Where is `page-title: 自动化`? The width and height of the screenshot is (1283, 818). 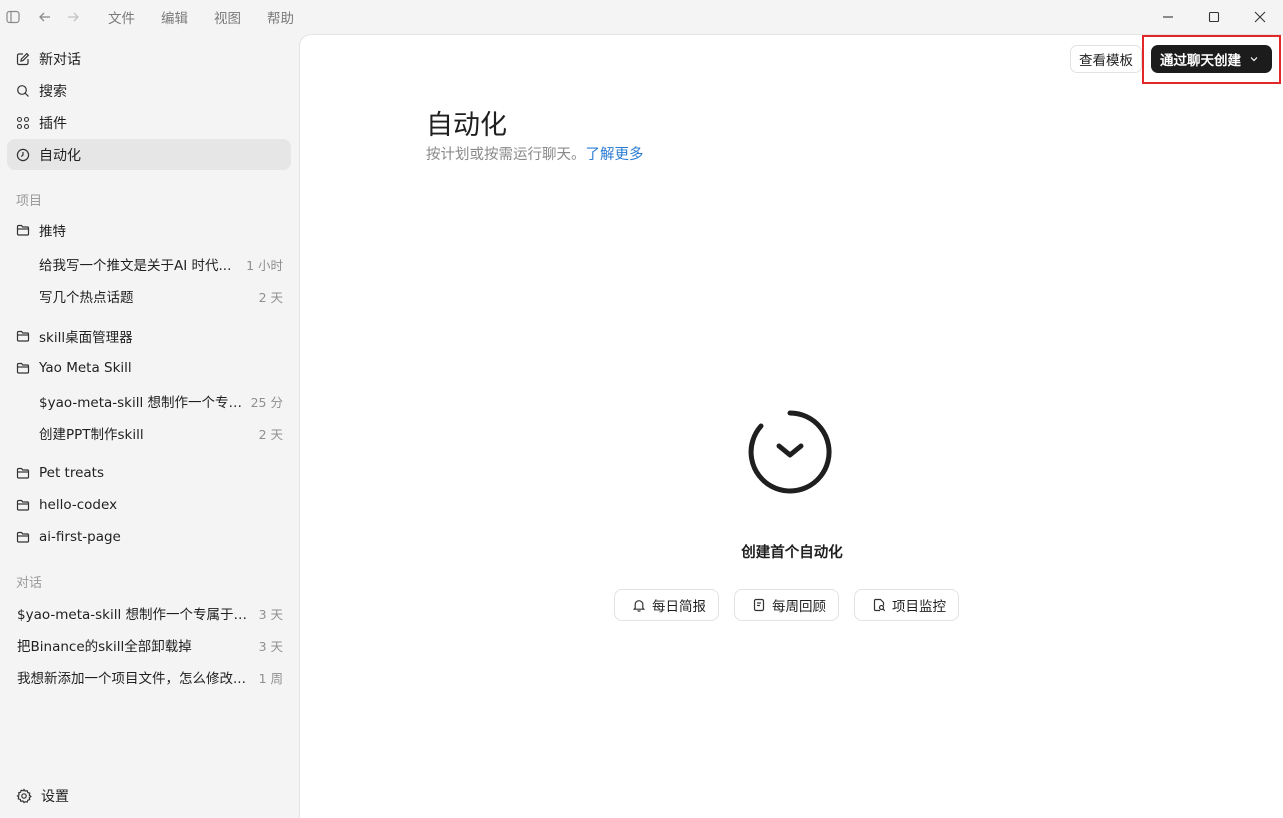
page-title: 自动化 is located at coordinates (466, 125).